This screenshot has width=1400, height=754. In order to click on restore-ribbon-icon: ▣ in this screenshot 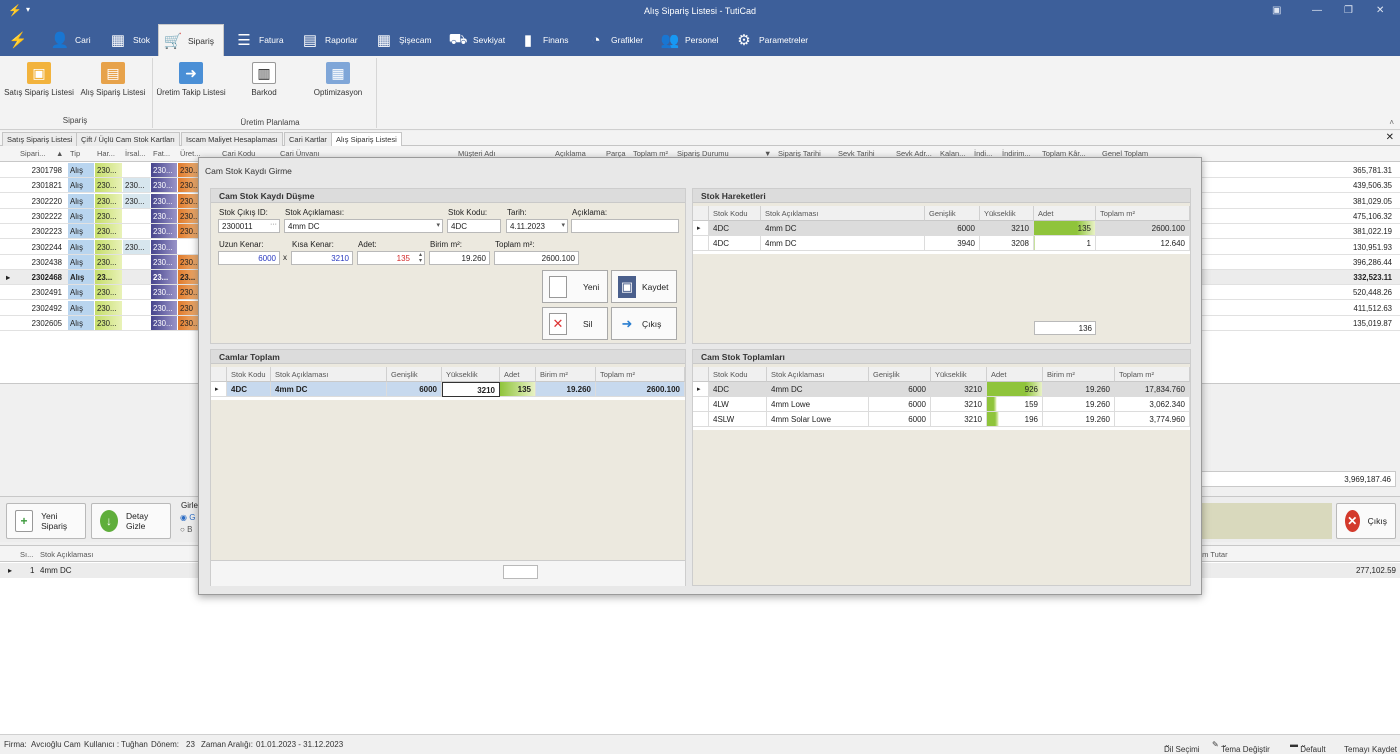, I will do `click(1276, 10)`.